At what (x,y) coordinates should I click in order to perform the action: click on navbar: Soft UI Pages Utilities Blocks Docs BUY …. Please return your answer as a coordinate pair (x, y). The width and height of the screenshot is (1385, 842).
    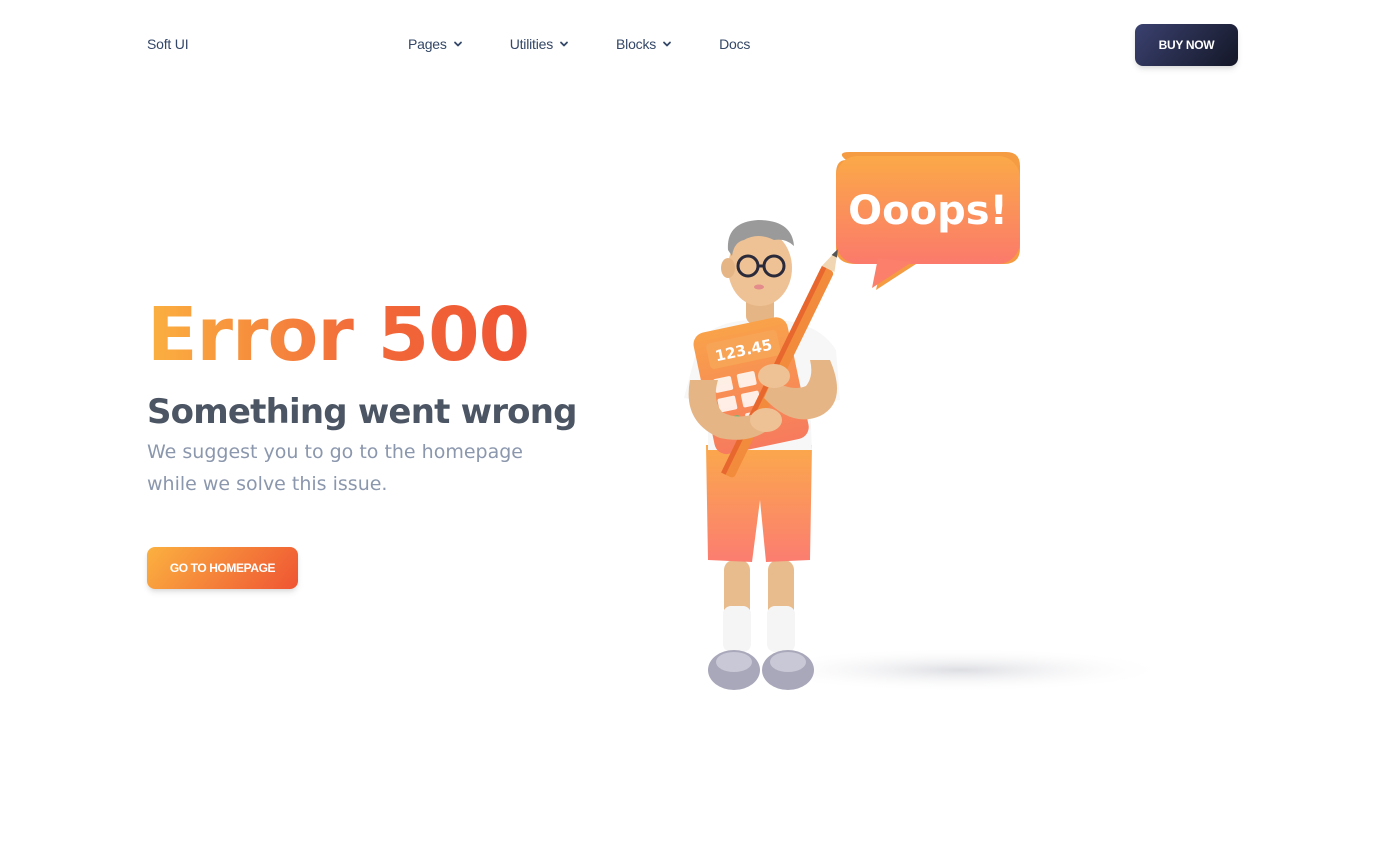
    Looking at the image, I should click on (692, 45).